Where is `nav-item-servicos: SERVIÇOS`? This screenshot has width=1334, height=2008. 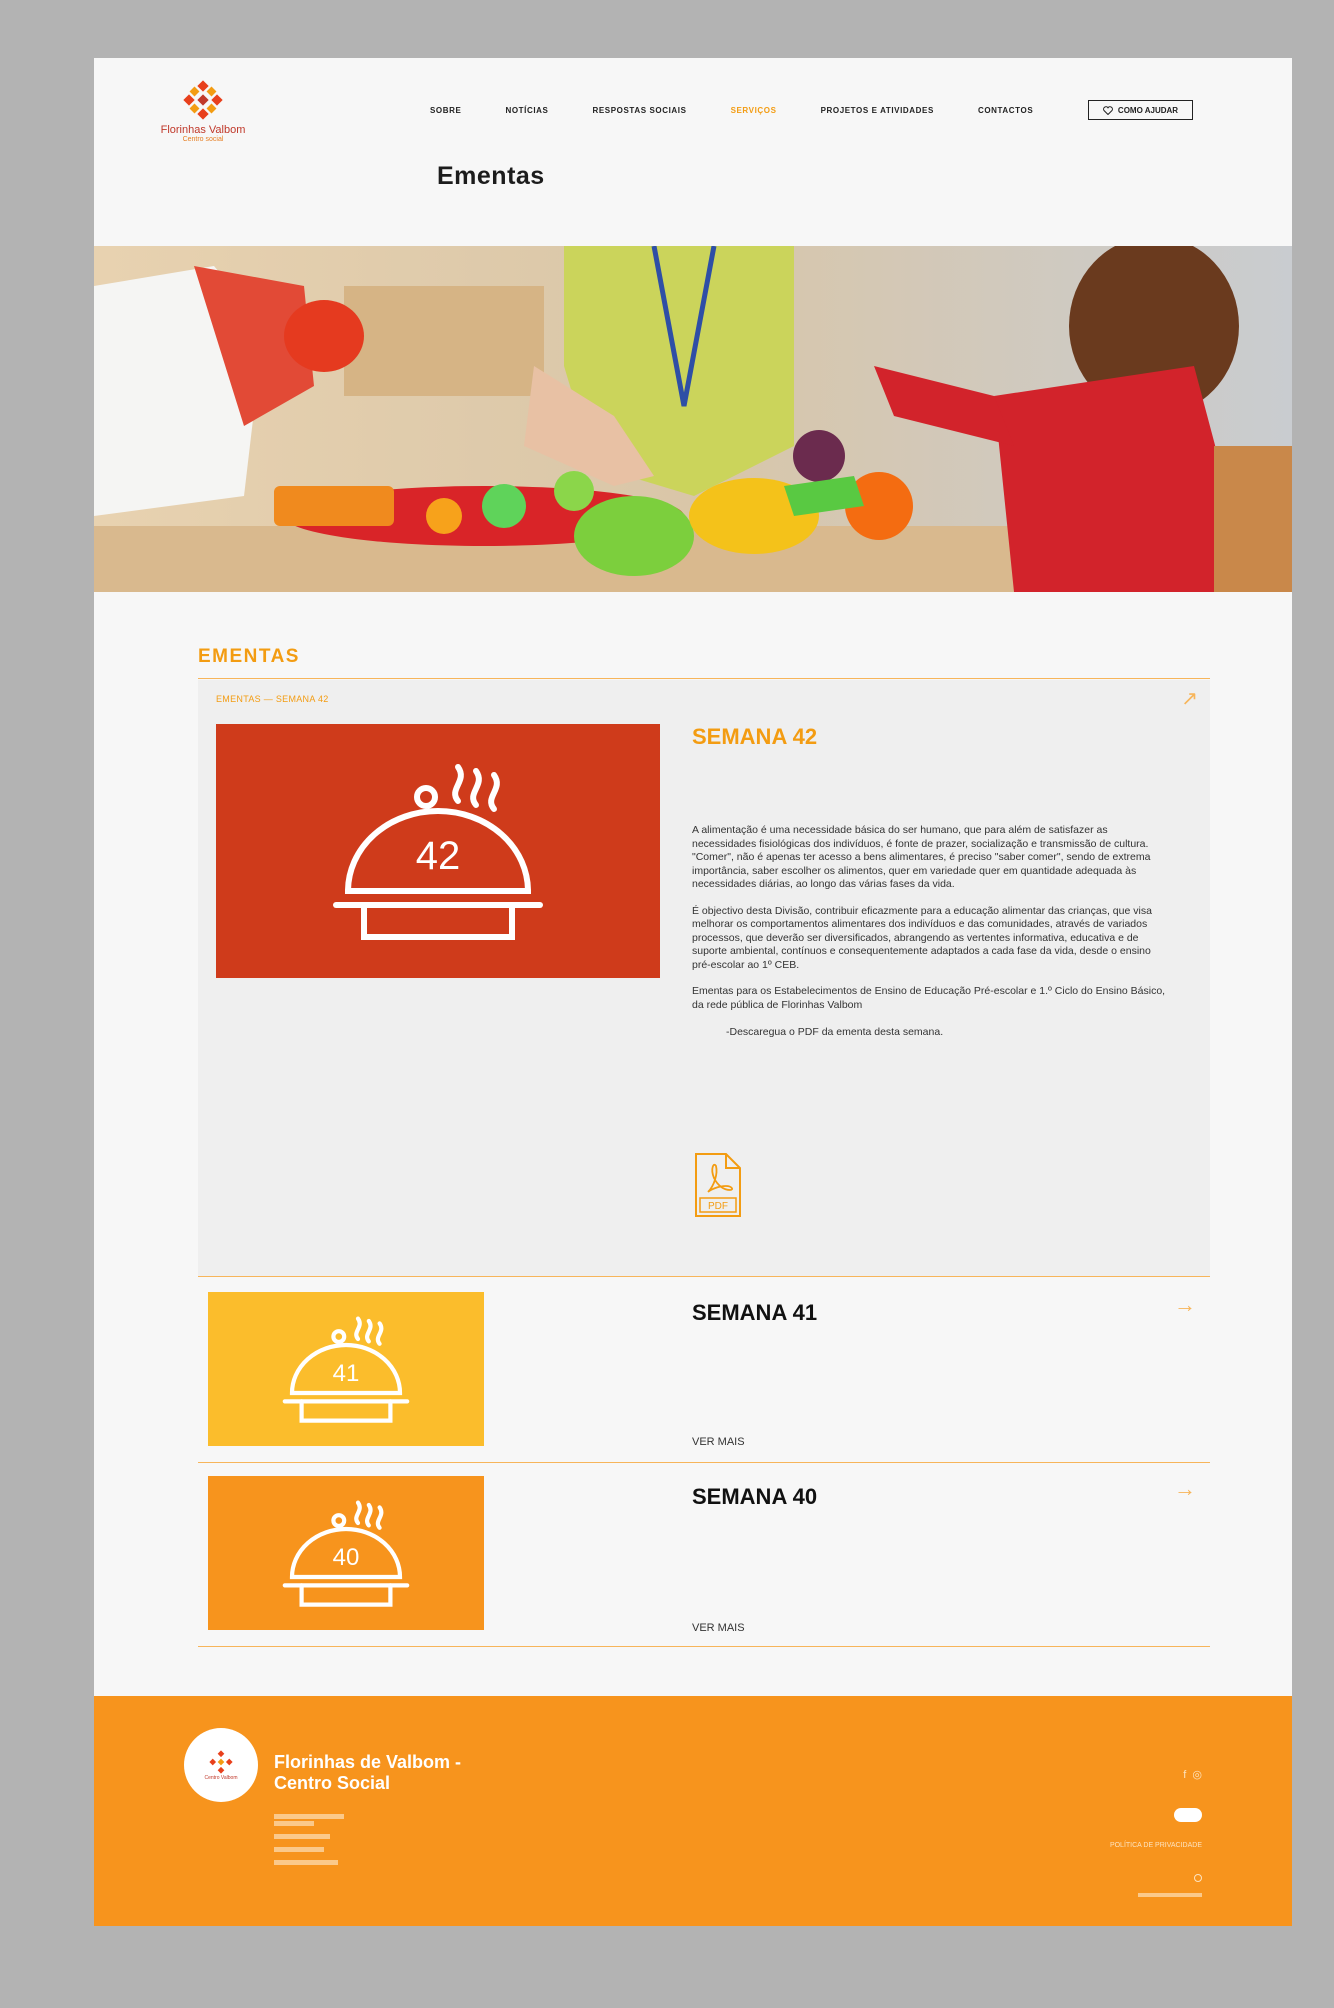
nav-item-servicos: SERVIÇOS is located at coordinates (754, 110).